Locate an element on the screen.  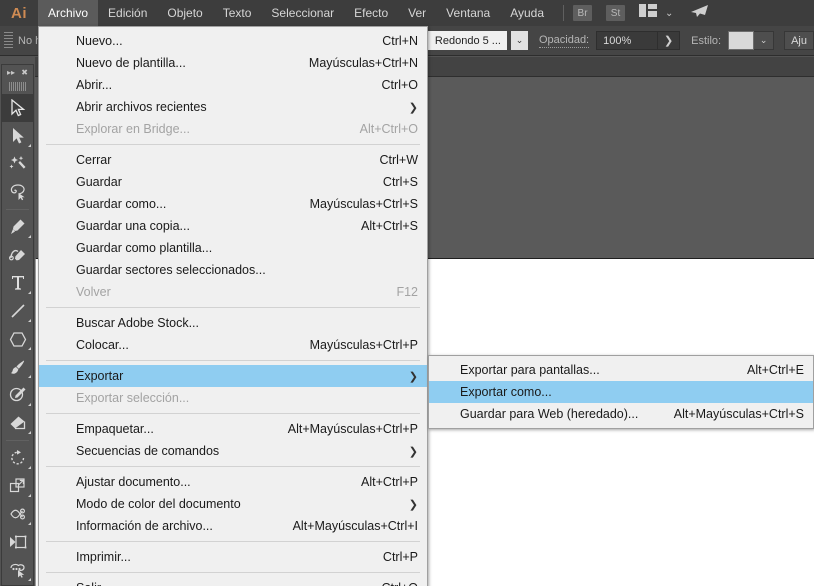
file-menu-item-modo-de-color-del-documento: Modo de color del documento ❯ is located at coordinates (233, 504).